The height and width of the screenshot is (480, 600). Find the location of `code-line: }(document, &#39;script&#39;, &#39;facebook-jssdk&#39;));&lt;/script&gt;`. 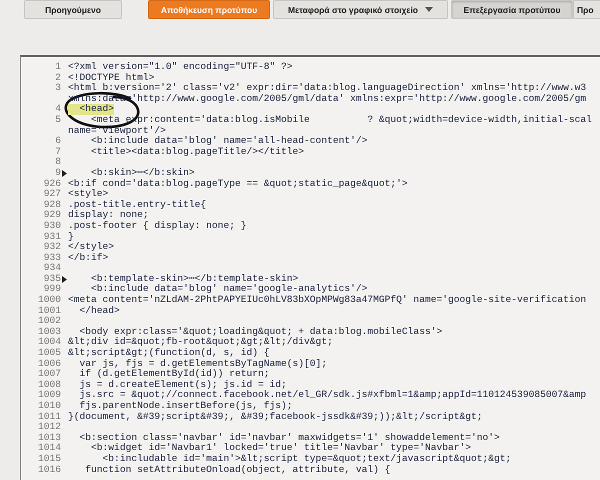

code-line: }(document, &#39;script&#39;, &#39;facebook-jssdk&#39;));&lt;/script&gt; is located at coordinates (275, 417).